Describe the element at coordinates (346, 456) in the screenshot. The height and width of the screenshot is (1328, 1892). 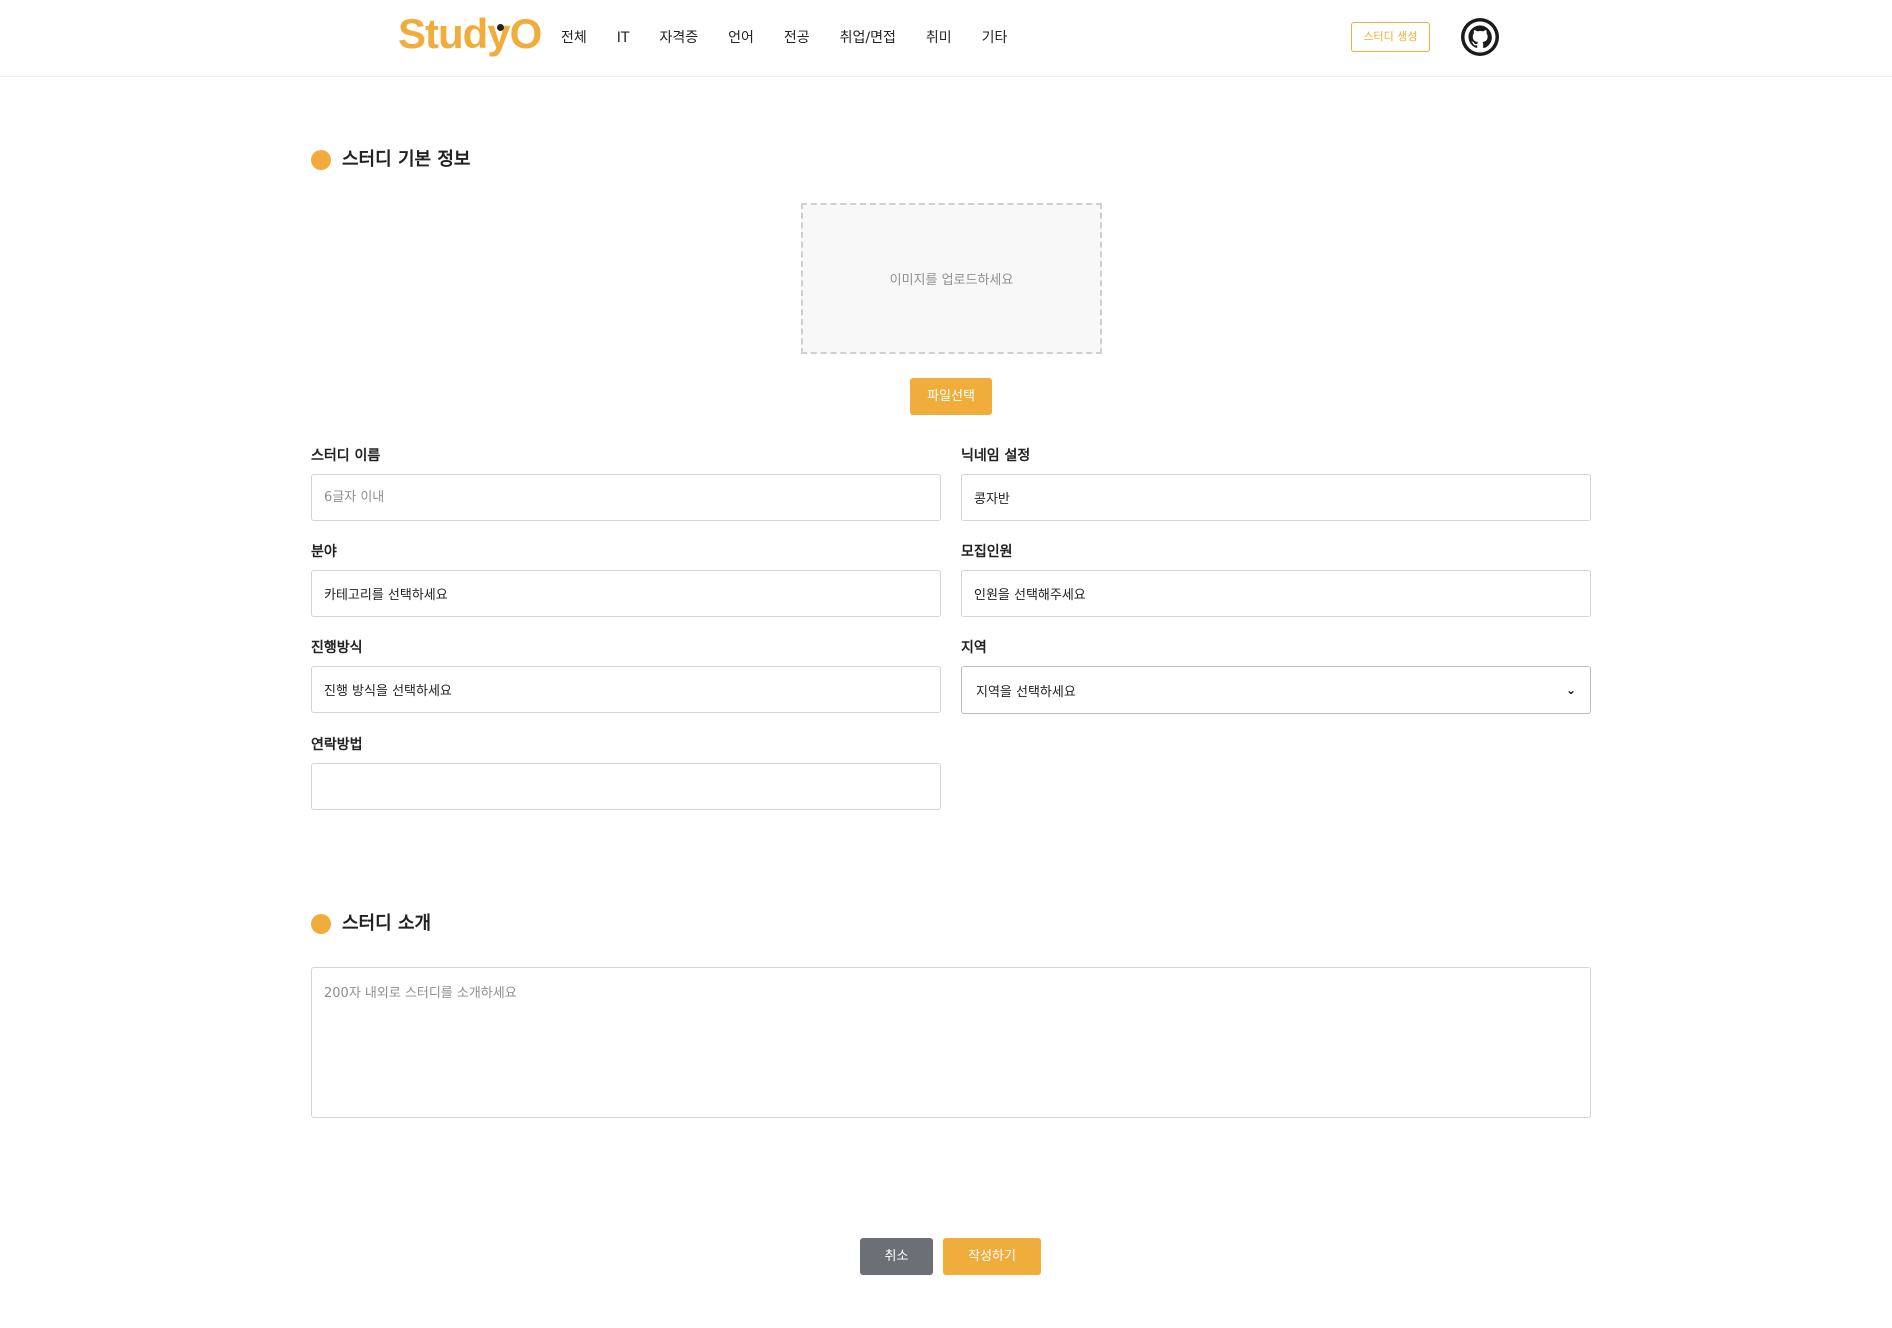
I see `study-name-label: 스터디 이름` at that location.